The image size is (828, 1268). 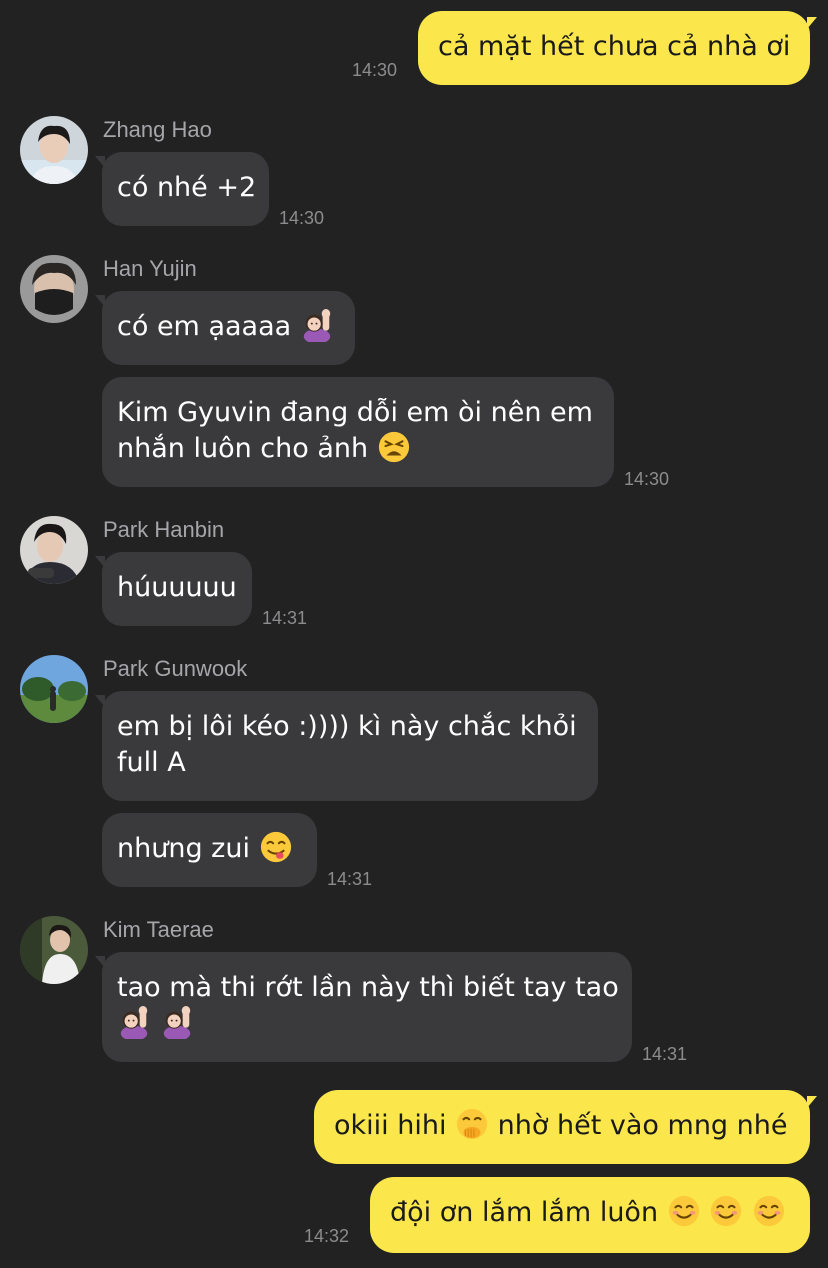 What do you see at coordinates (157, 129) in the screenshot?
I see `sender-name: Zhang Hao` at bounding box center [157, 129].